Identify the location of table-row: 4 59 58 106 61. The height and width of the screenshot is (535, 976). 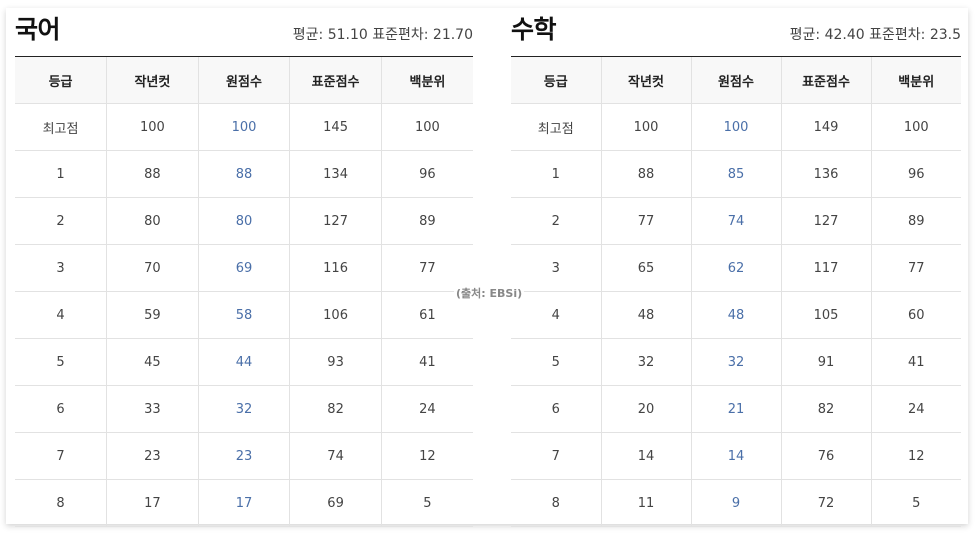
(244, 315).